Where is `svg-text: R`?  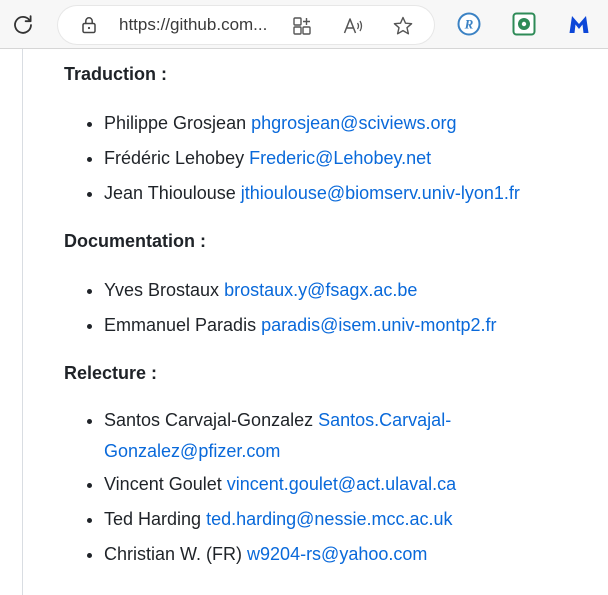
svg-text: R is located at coordinates (469, 24).